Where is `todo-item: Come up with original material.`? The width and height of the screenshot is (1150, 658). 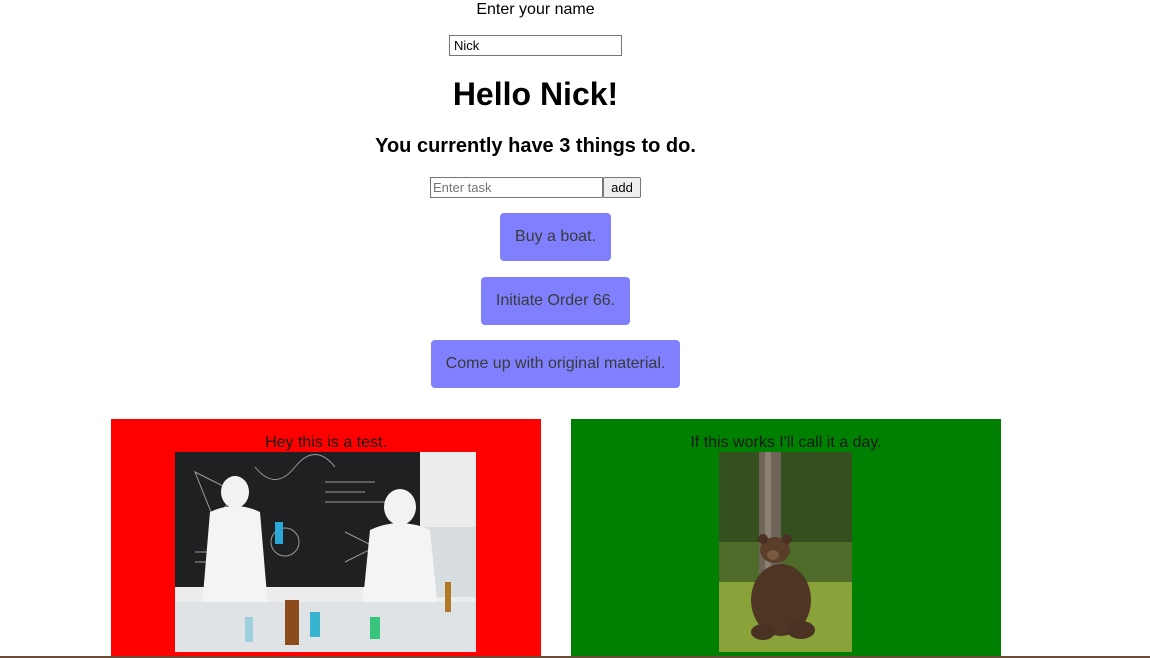 todo-item: Come up with original material. is located at coordinates (555, 364).